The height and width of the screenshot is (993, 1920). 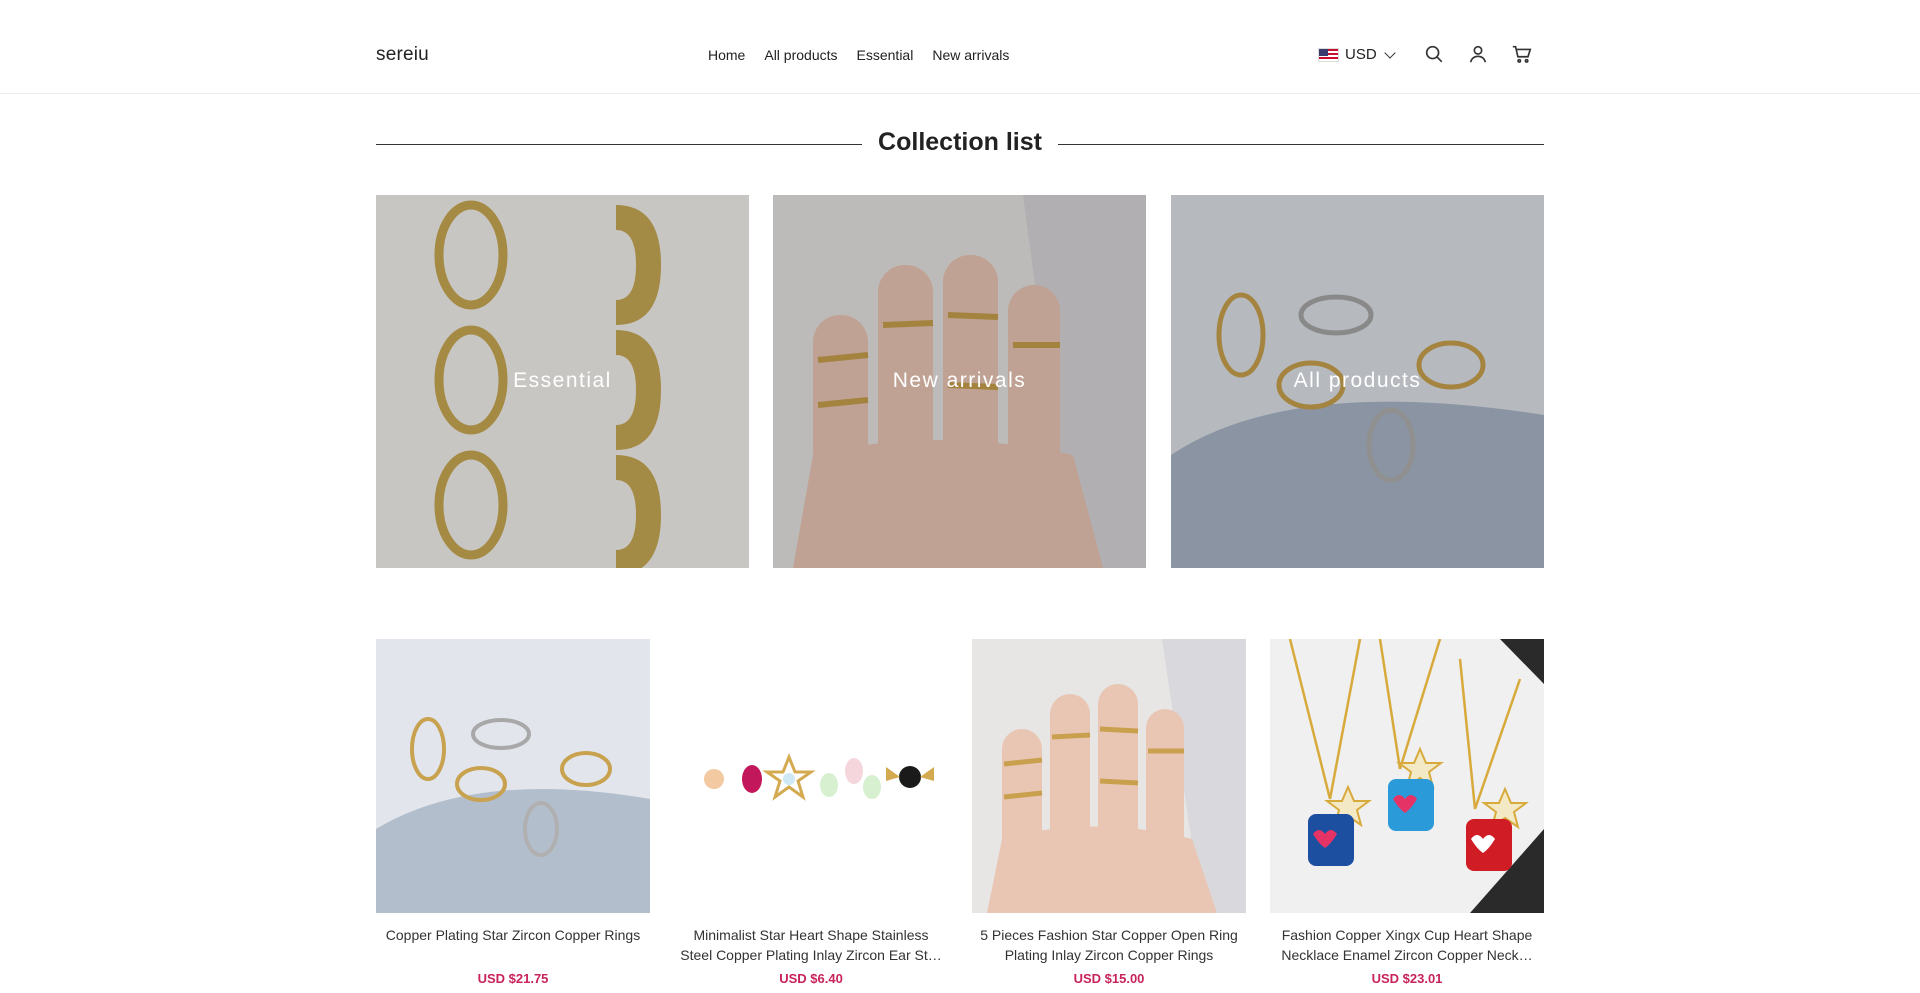 I want to click on product-title: Copper Plating Star Zircon Copper Rings, so click(x=513, y=945).